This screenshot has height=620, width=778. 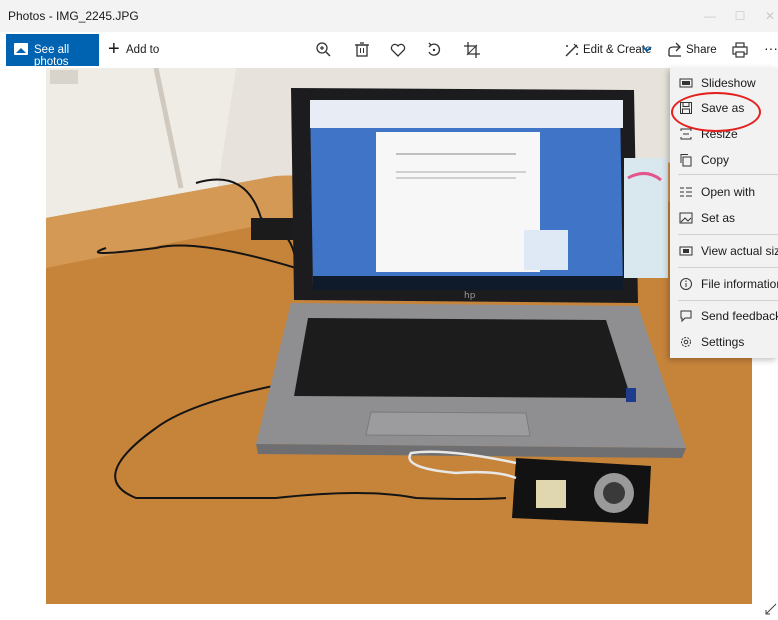 What do you see at coordinates (740, 16) in the screenshot?
I see `maximize-button: ☐` at bounding box center [740, 16].